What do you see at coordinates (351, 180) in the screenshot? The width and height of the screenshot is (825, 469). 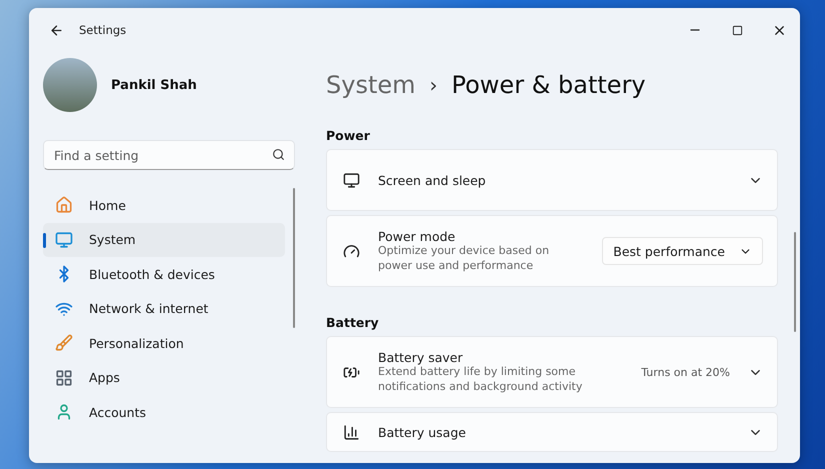 I see `screen-icon` at bounding box center [351, 180].